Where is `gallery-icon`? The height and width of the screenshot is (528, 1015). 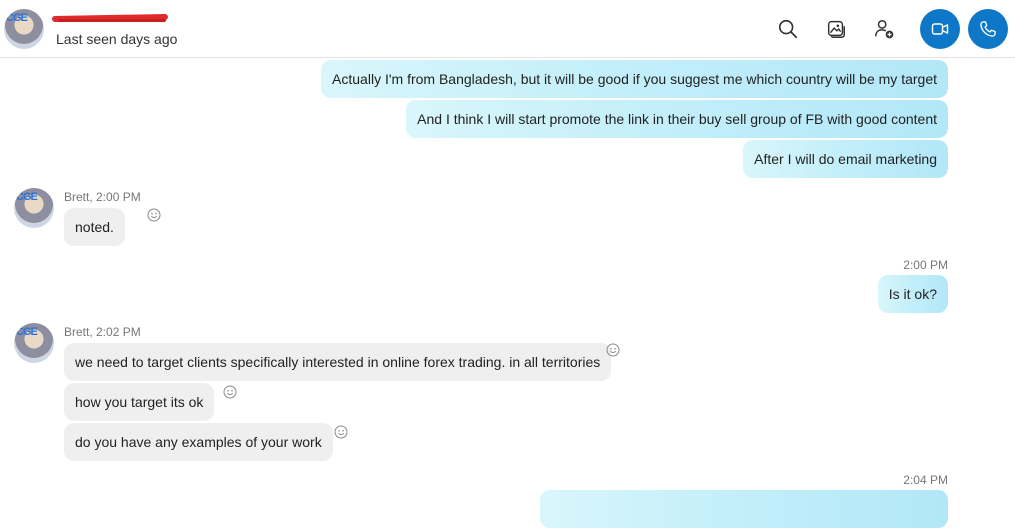 gallery-icon is located at coordinates (836, 29).